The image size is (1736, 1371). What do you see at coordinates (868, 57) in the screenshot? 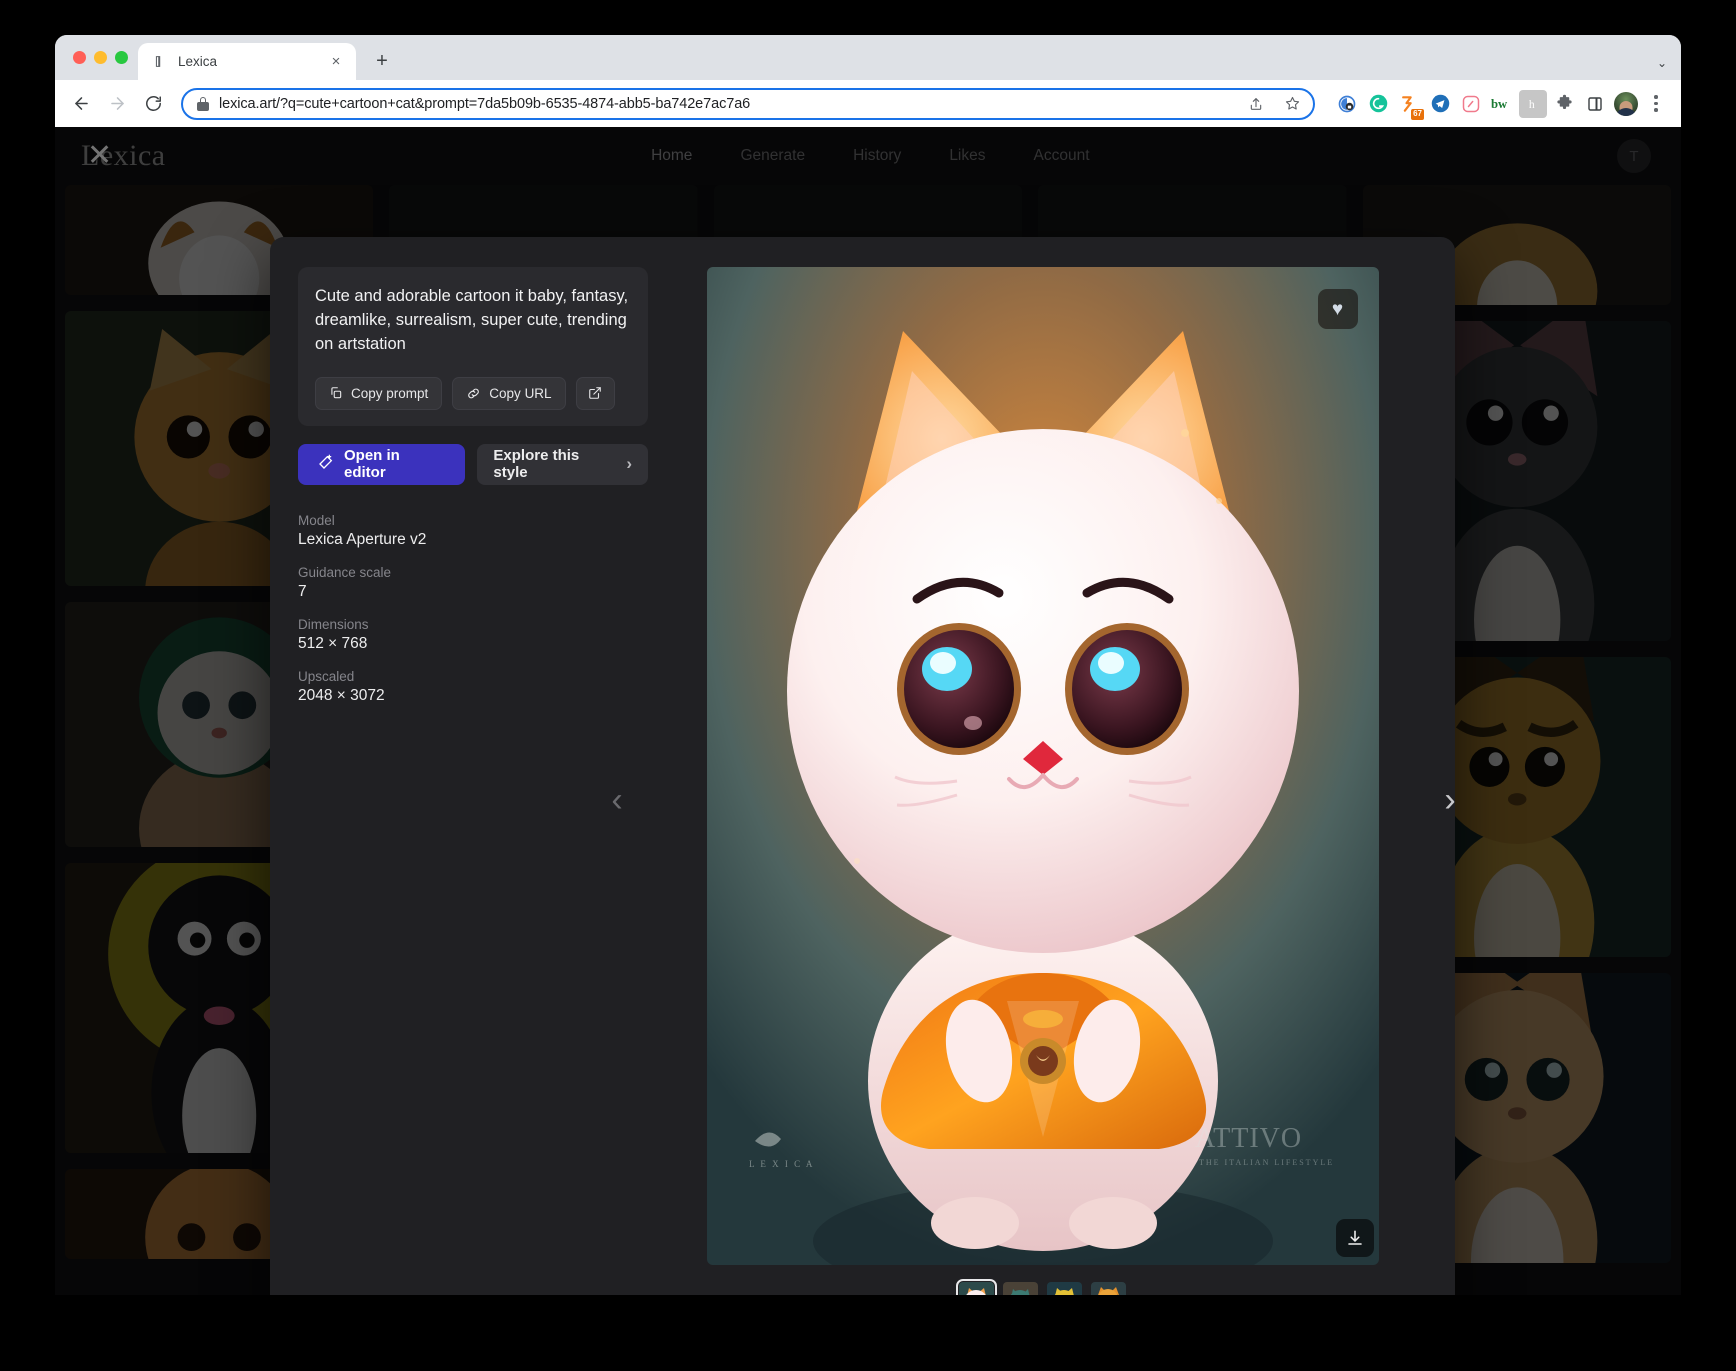
I see `tab-strip: Lexica × + ⌄` at bounding box center [868, 57].